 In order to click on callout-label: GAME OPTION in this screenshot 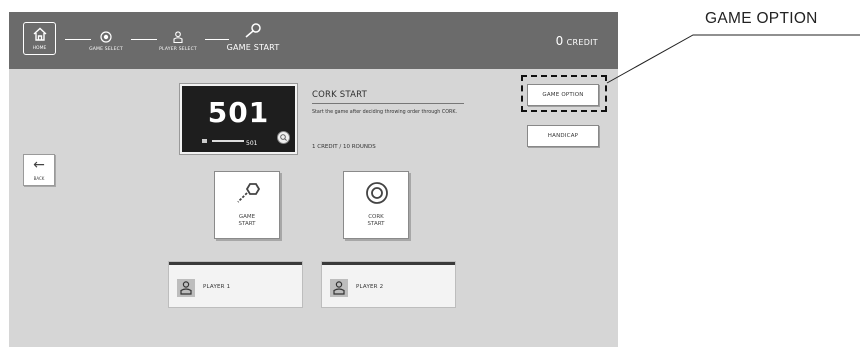, I will do `click(761, 18)`.